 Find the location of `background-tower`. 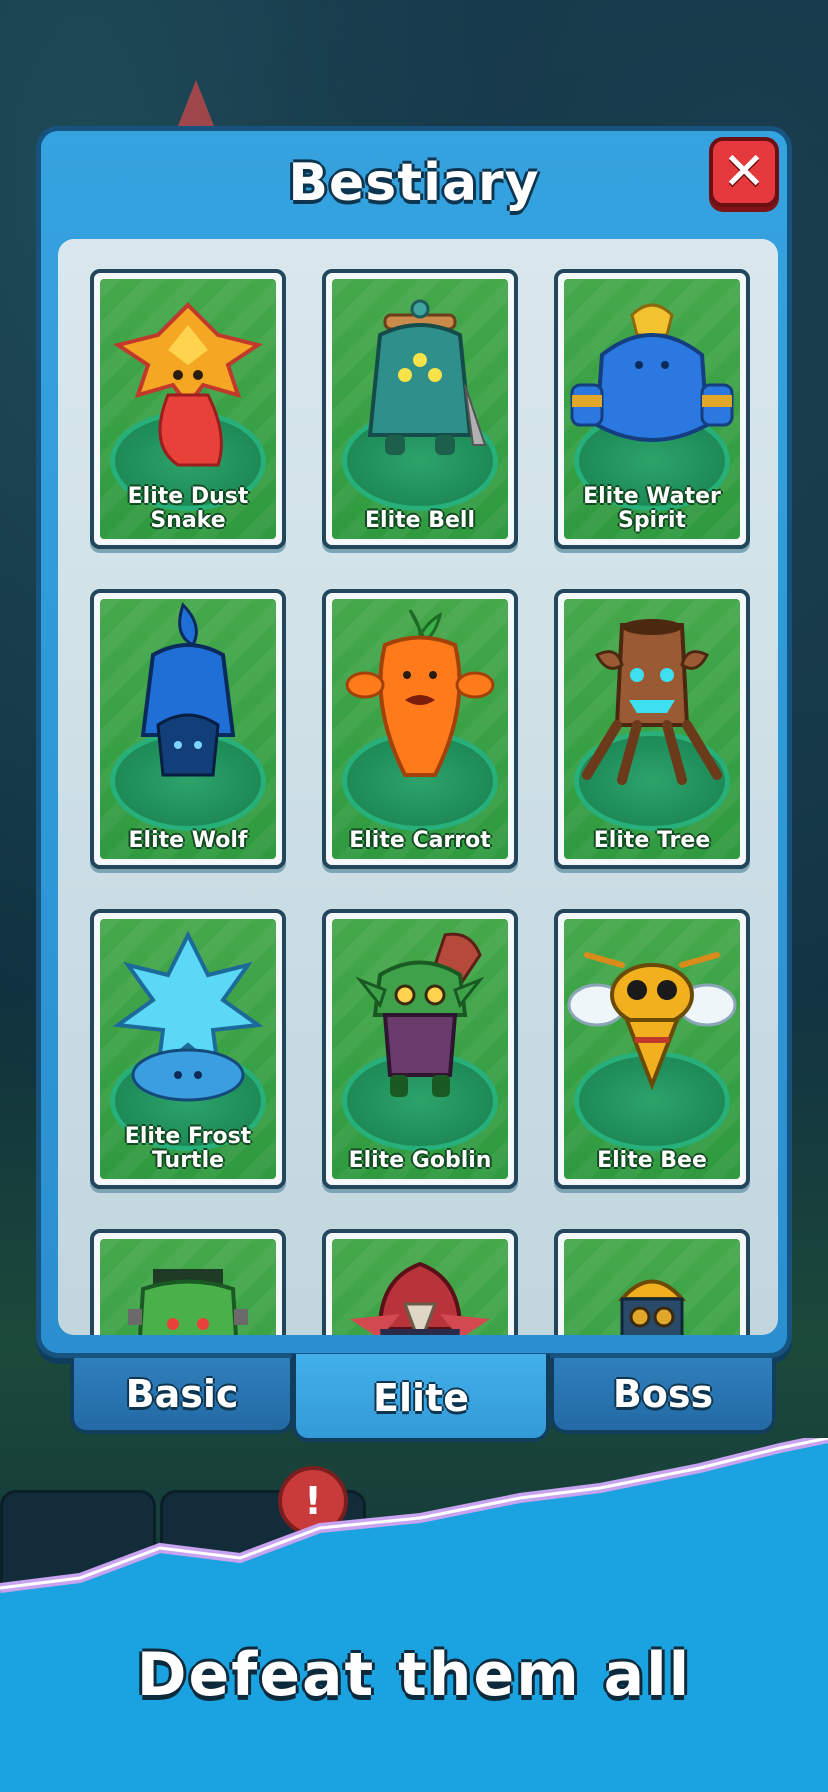

background-tower is located at coordinates (196, 103).